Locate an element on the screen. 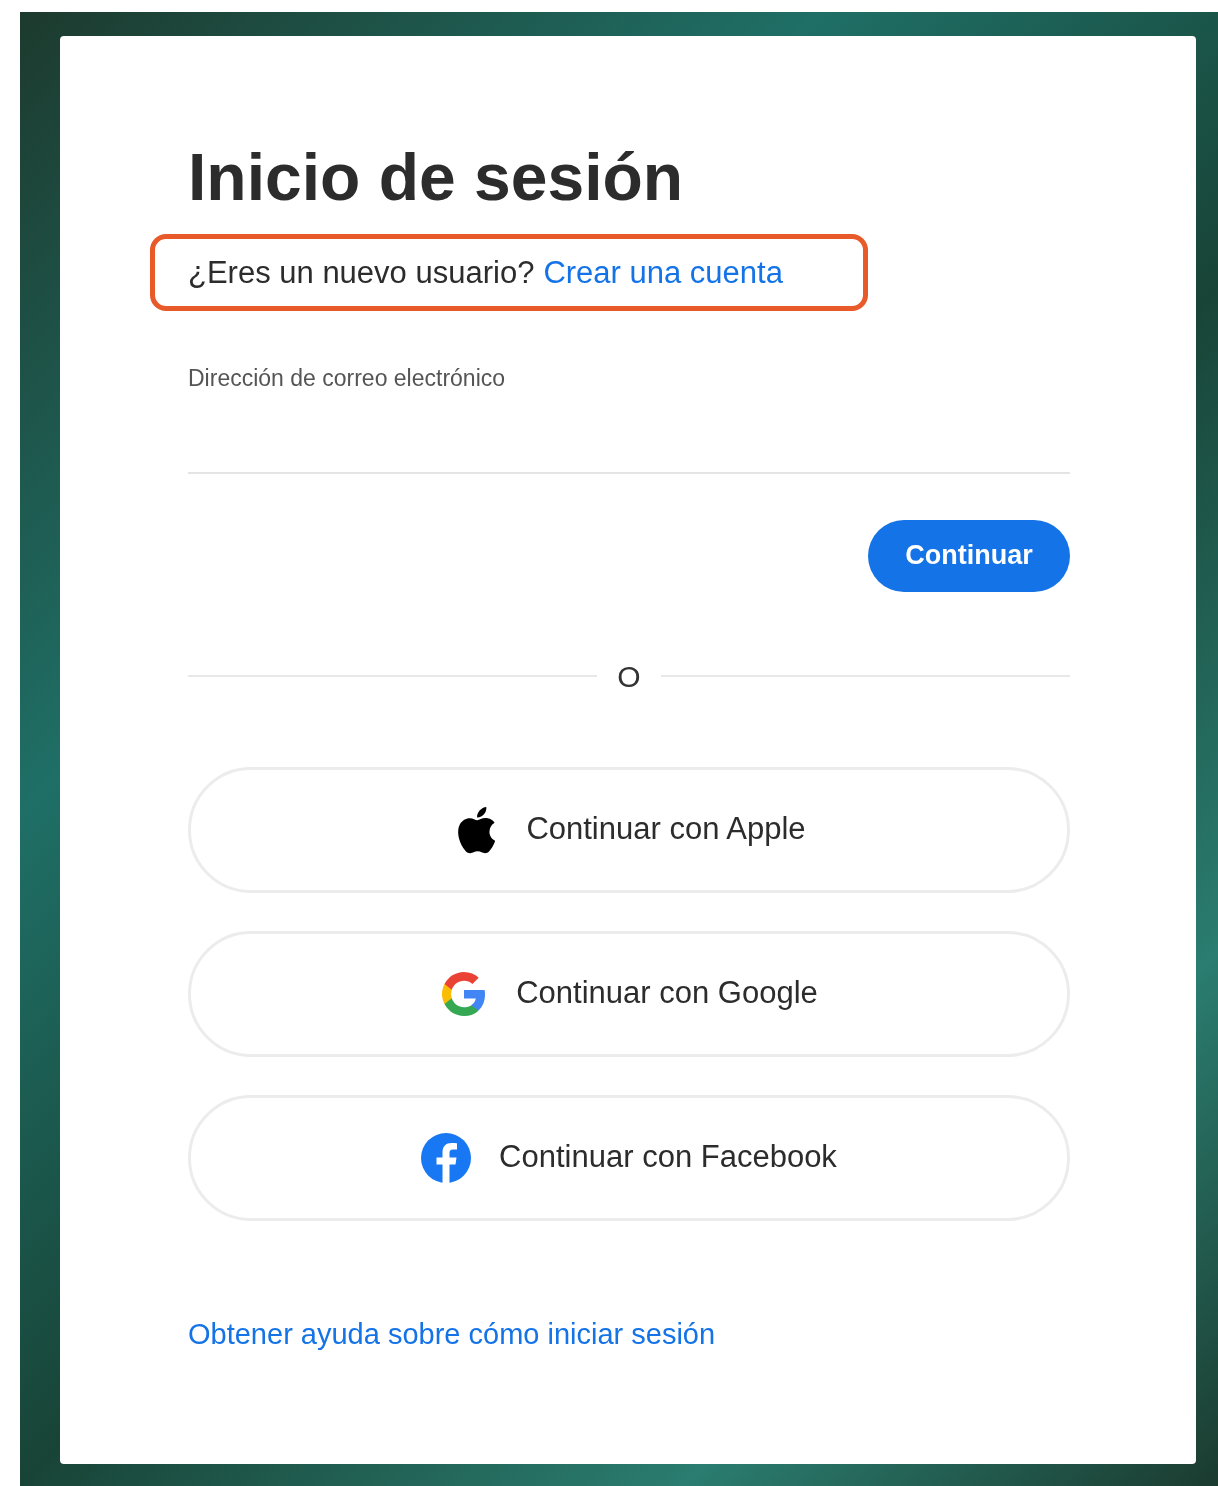 This screenshot has height=1486, width=1218. facebook-icon is located at coordinates (446, 1157).